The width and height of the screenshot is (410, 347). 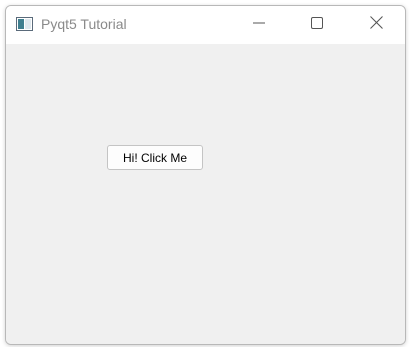 What do you see at coordinates (84, 24) in the screenshot?
I see `window-title: Pyqt5 Tutorial` at bounding box center [84, 24].